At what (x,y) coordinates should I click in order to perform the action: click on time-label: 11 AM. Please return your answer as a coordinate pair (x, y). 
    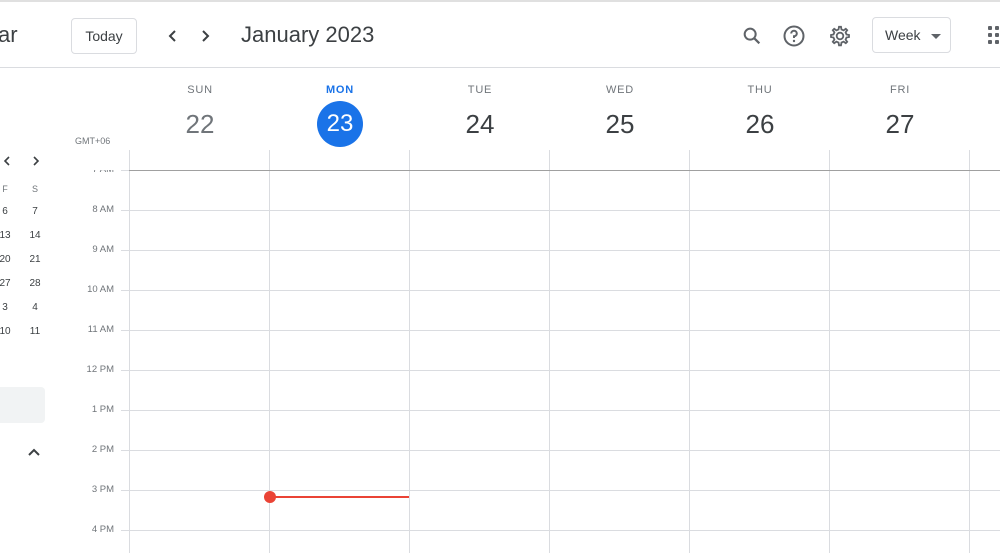
    Looking at the image, I should click on (100, 329).